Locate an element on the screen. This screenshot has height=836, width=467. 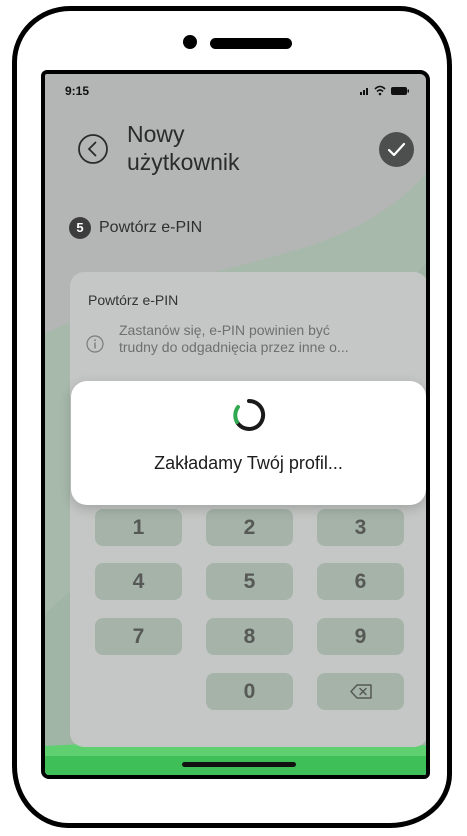
home-indicator is located at coordinates (239, 764).